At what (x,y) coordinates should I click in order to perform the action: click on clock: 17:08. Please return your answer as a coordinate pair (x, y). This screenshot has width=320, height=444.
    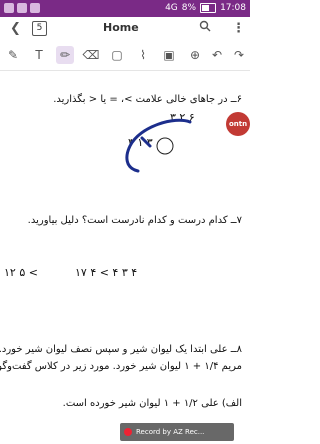
    Looking at the image, I should click on (233, 8).